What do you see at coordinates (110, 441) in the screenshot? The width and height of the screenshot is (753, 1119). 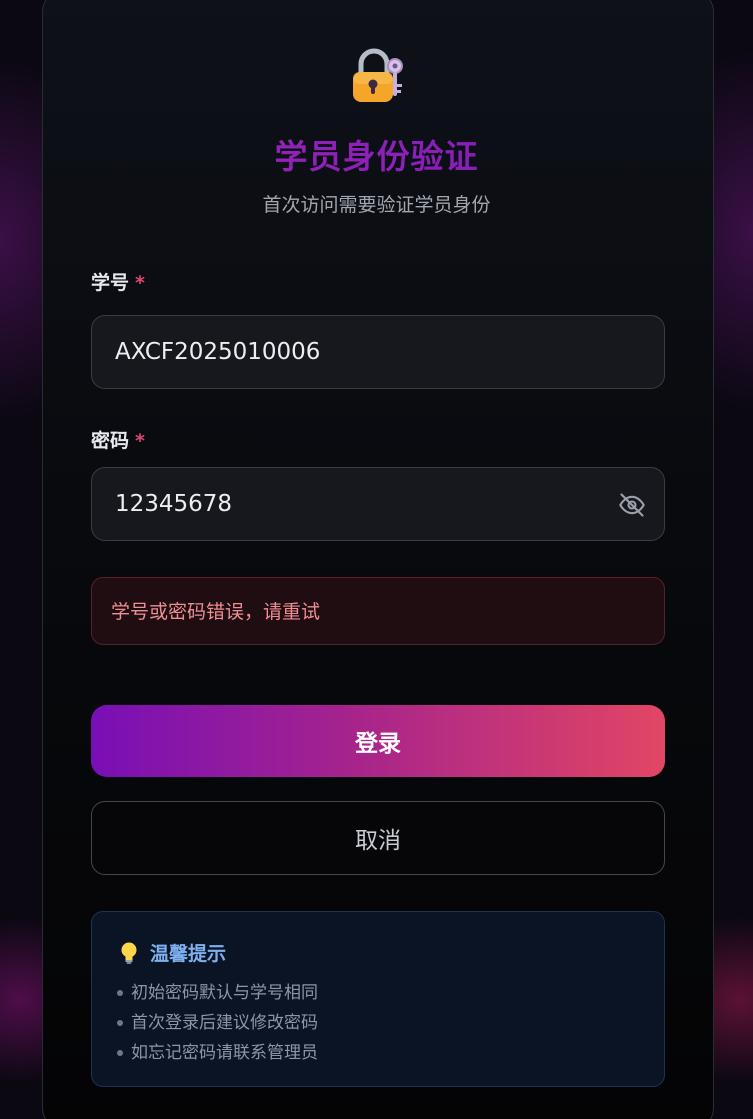 I see `password-label-text: 密码` at bounding box center [110, 441].